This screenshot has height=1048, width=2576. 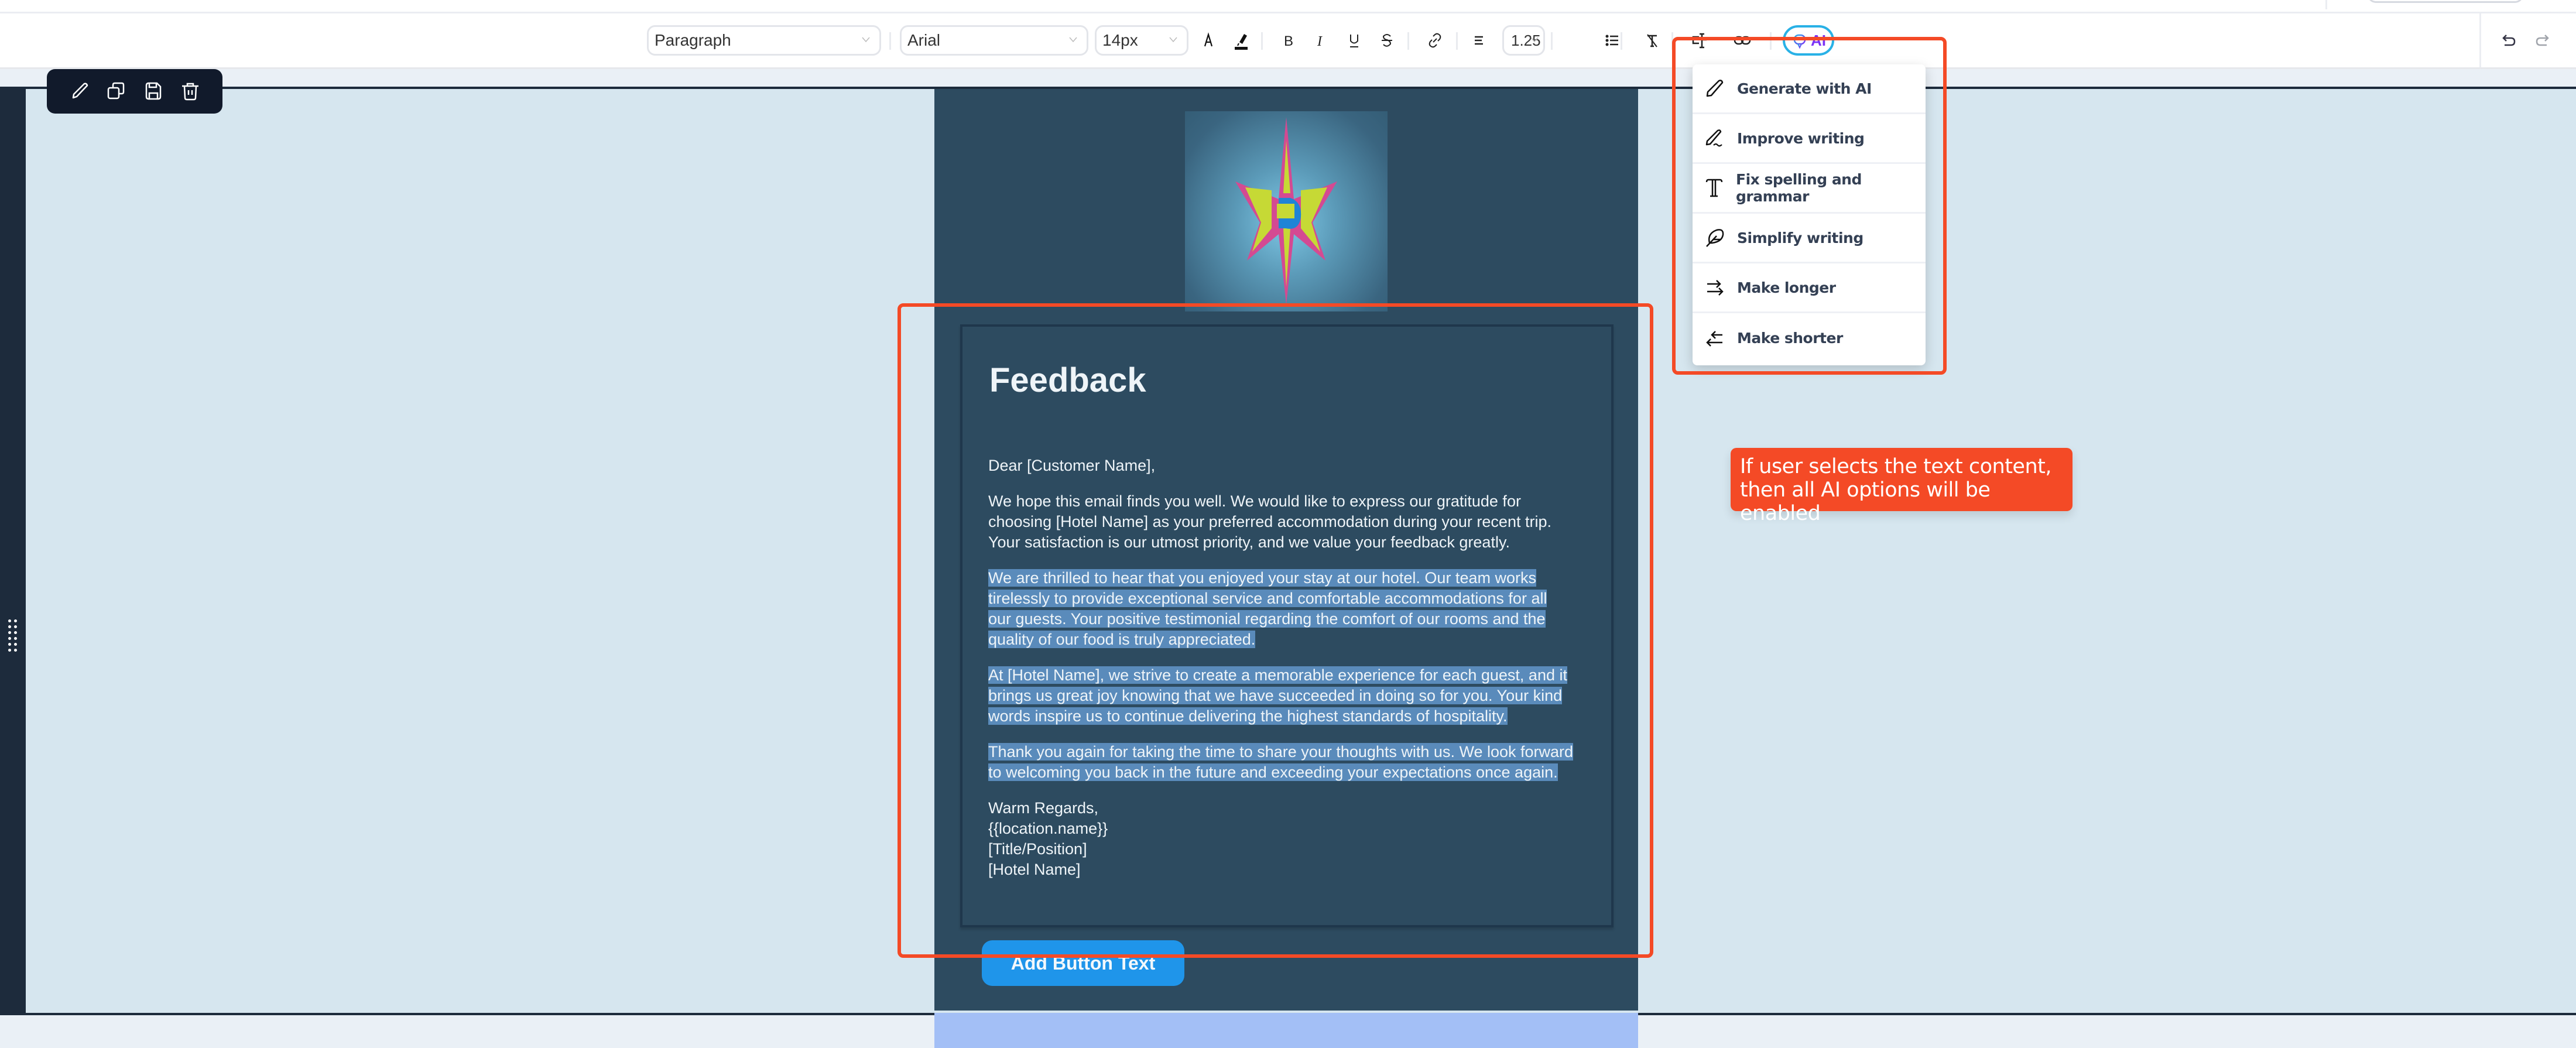 I want to click on ai-menu-item-improve: Improve writing, so click(x=1809, y=139).